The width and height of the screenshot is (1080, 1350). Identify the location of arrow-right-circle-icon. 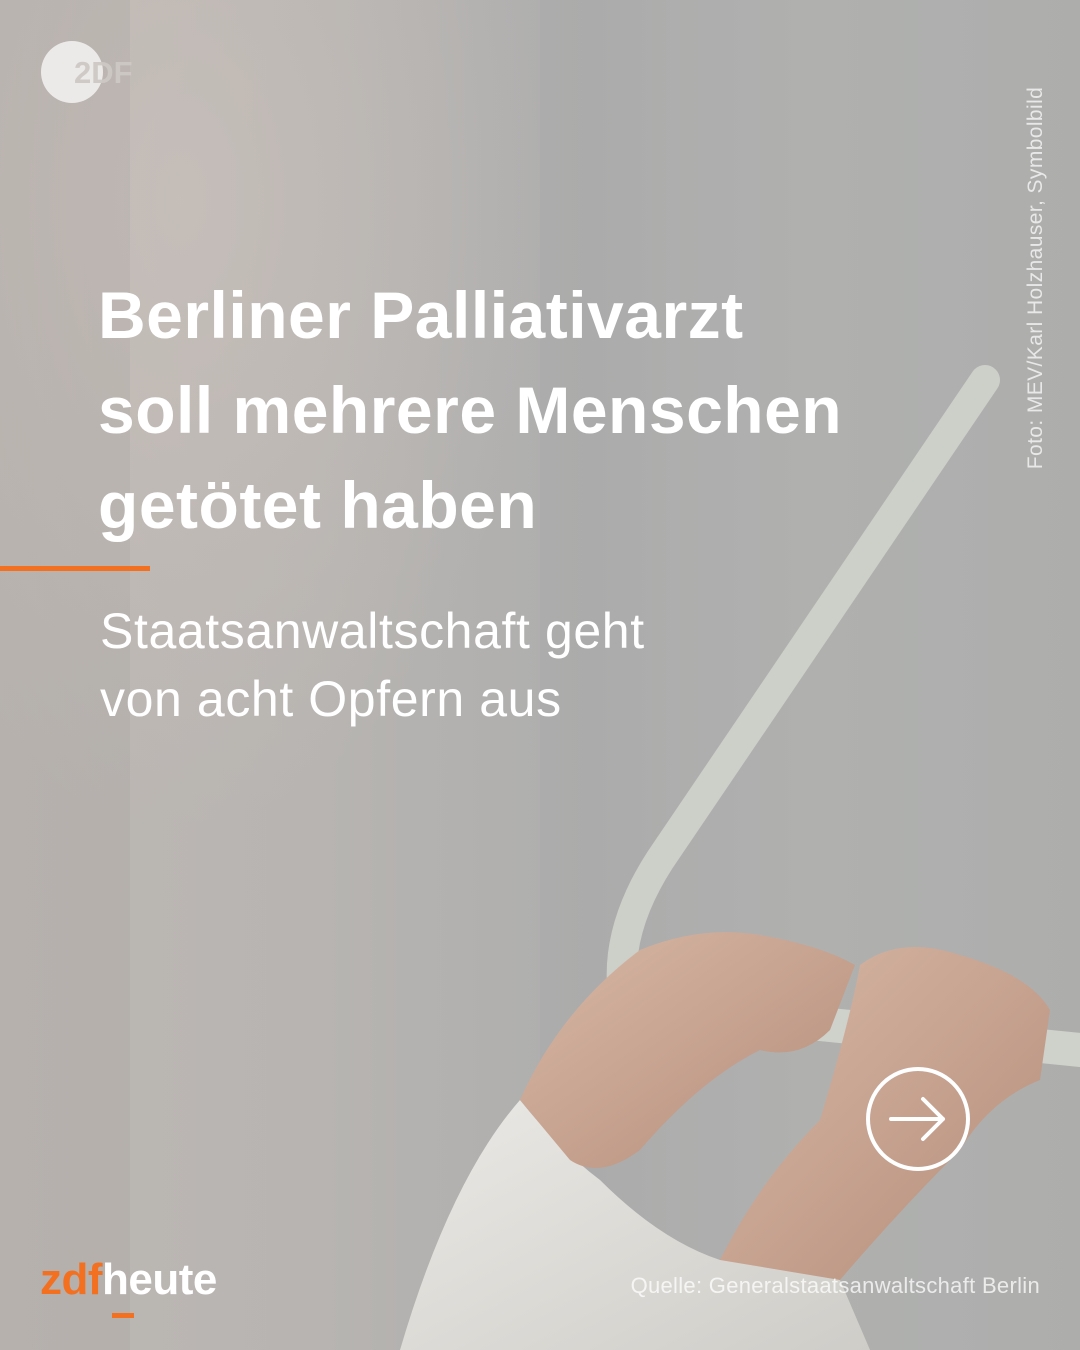
(918, 1119).